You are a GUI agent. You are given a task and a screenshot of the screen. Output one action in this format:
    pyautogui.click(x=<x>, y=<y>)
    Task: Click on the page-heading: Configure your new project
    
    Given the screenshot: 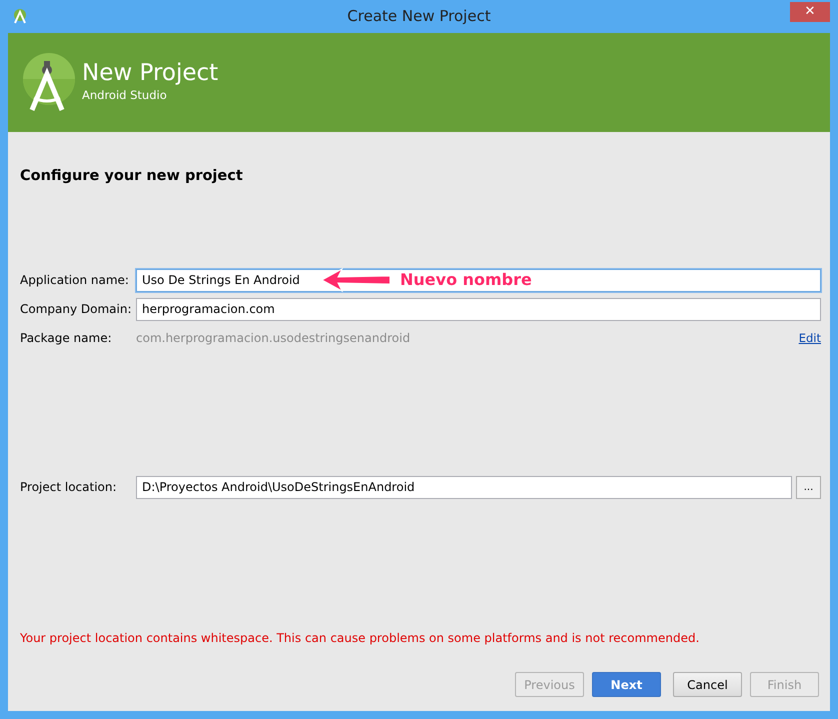 What is the action you would take?
    pyautogui.click(x=132, y=176)
    